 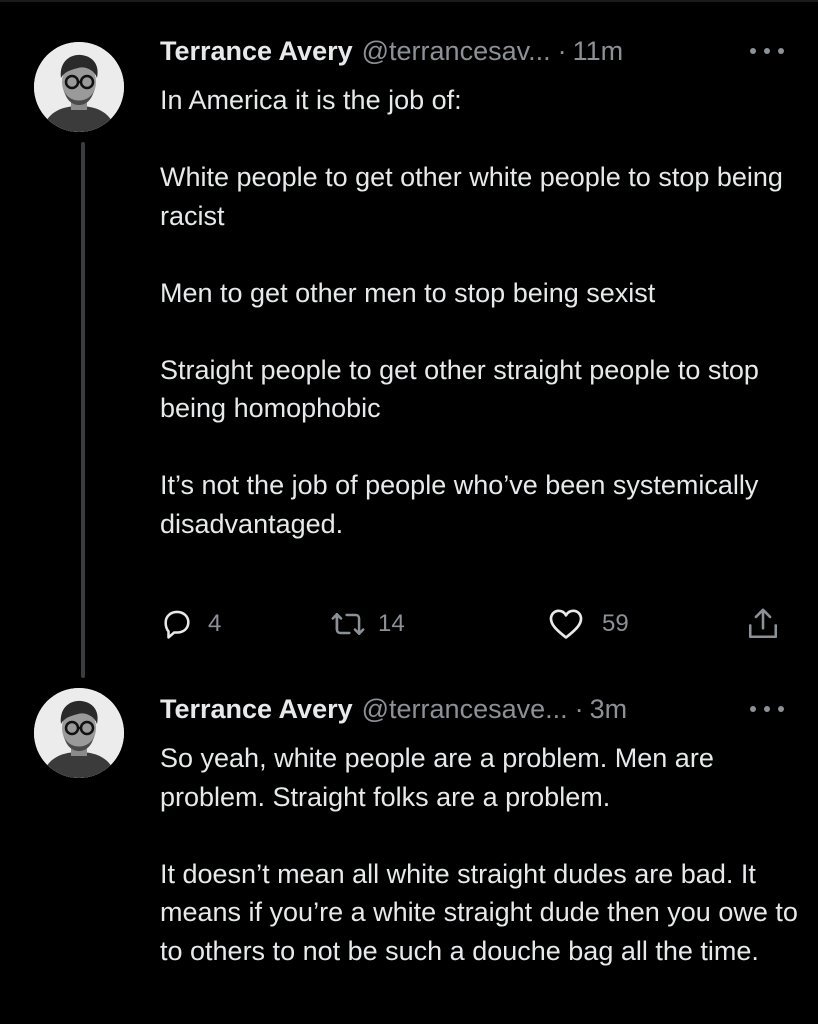 I want to click on reply-button: 4, so click(x=190, y=624).